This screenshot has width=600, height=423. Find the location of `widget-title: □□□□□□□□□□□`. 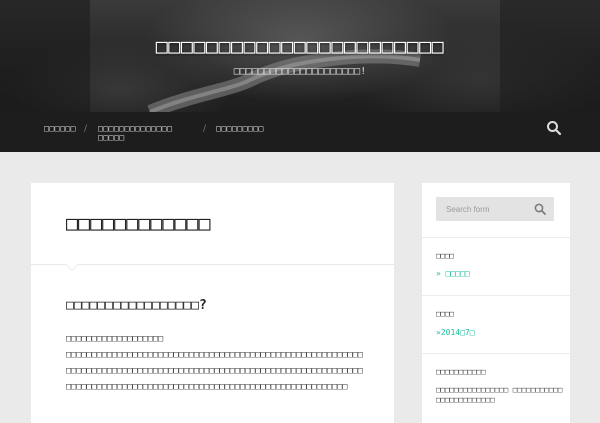

widget-title: □□□□□□□□□□□ is located at coordinates (461, 371).